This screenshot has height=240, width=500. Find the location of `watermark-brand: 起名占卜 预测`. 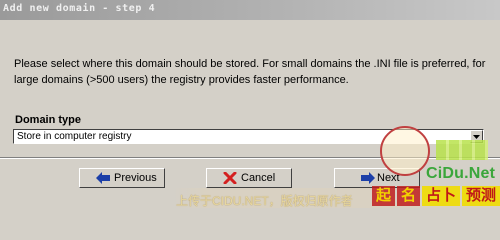

watermark-brand: 起名占卜 预测 is located at coordinates (436, 196).